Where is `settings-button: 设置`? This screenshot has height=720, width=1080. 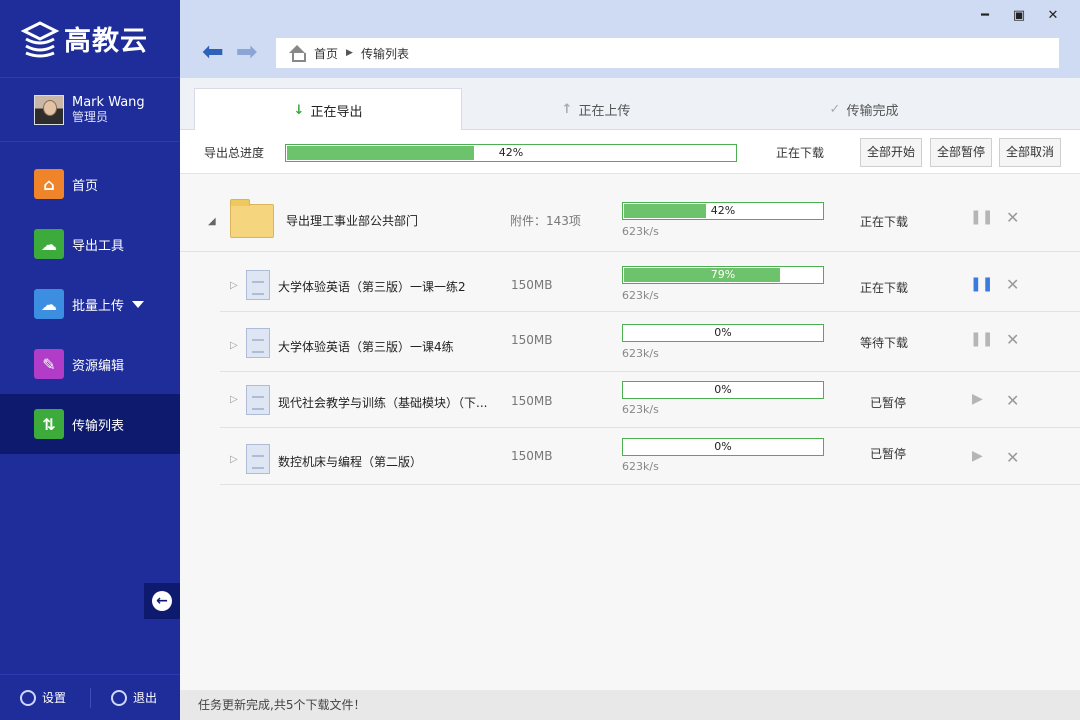
settings-button: 设置 is located at coordinates (33, 697).